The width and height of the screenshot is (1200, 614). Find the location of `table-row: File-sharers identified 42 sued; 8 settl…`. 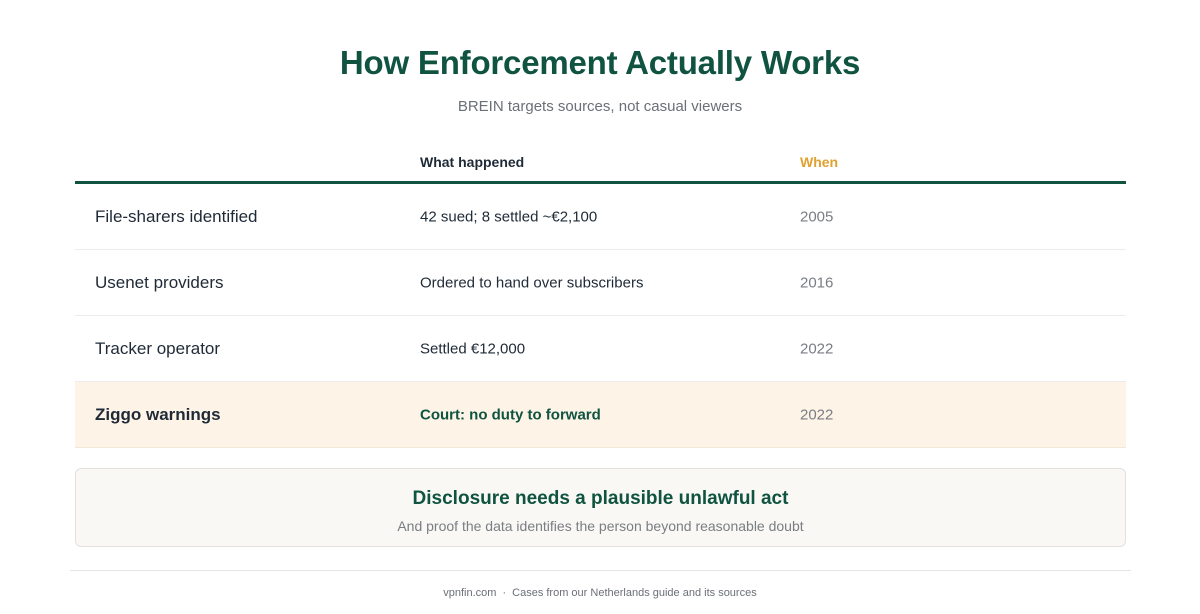

table-row: File-sharers identified 42 sued; 8 settl… is located at coordinates (600, 217).